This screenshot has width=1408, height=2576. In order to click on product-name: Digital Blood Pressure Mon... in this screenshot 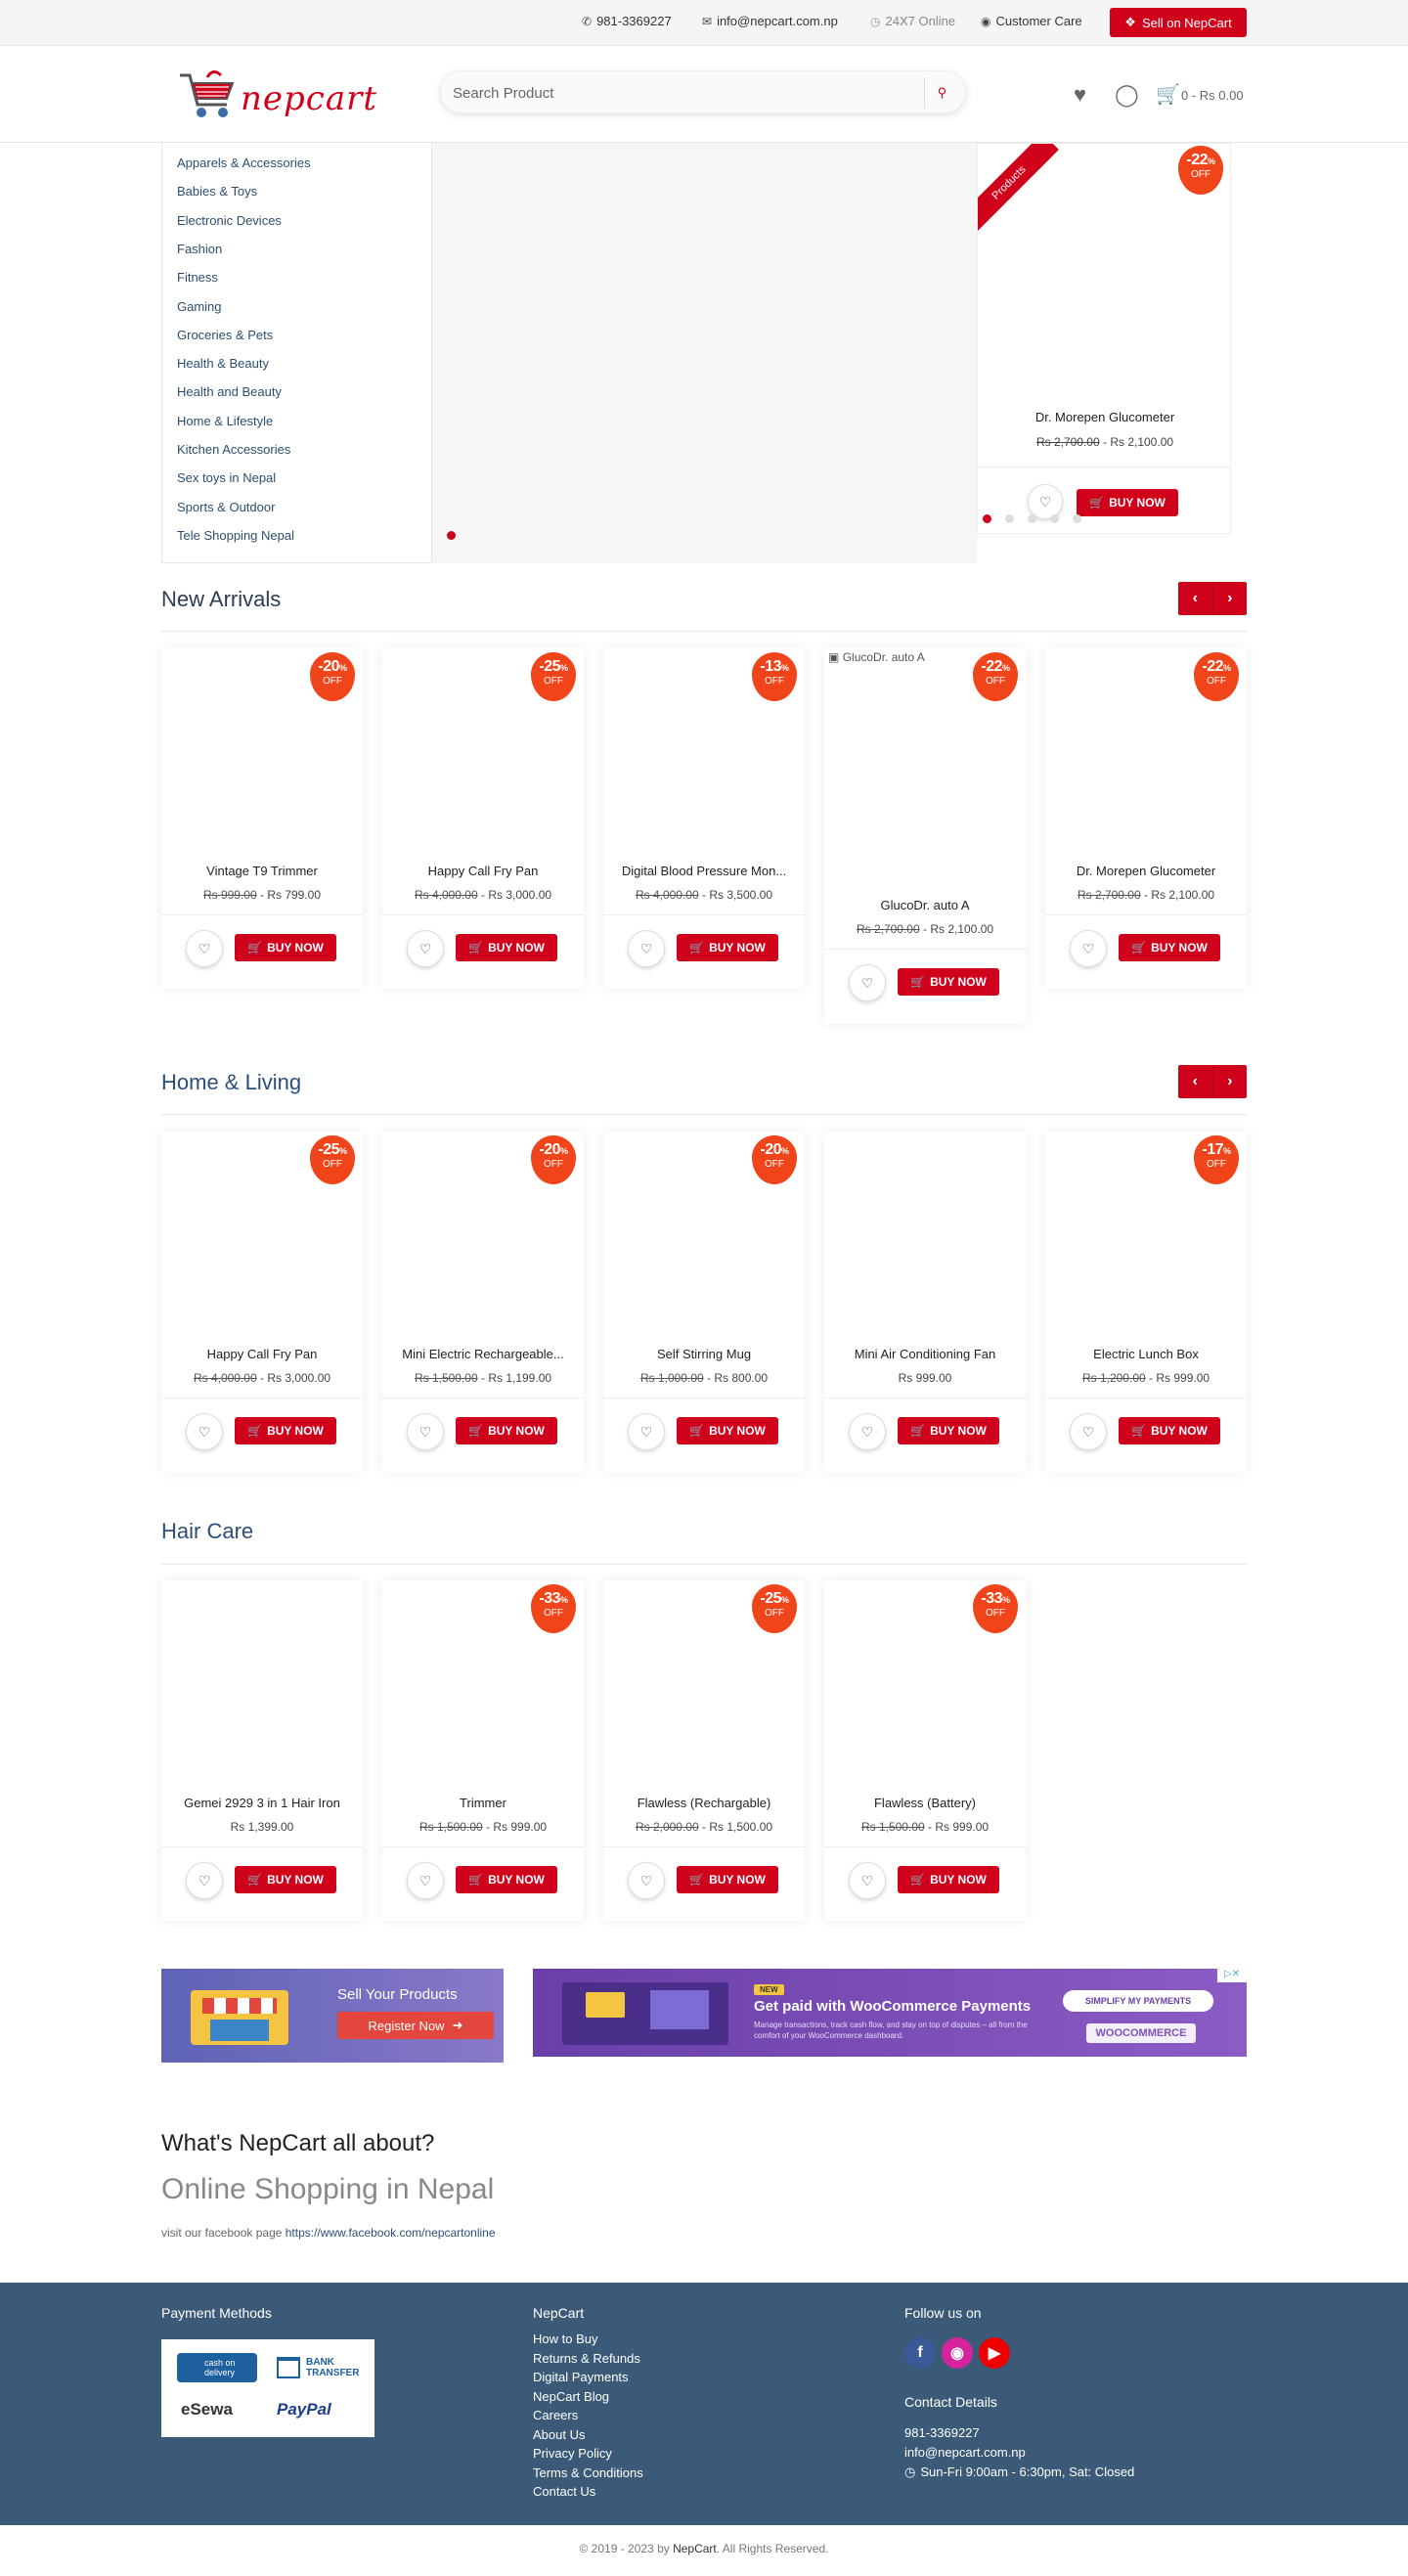, I will do `click(704, 871)`.